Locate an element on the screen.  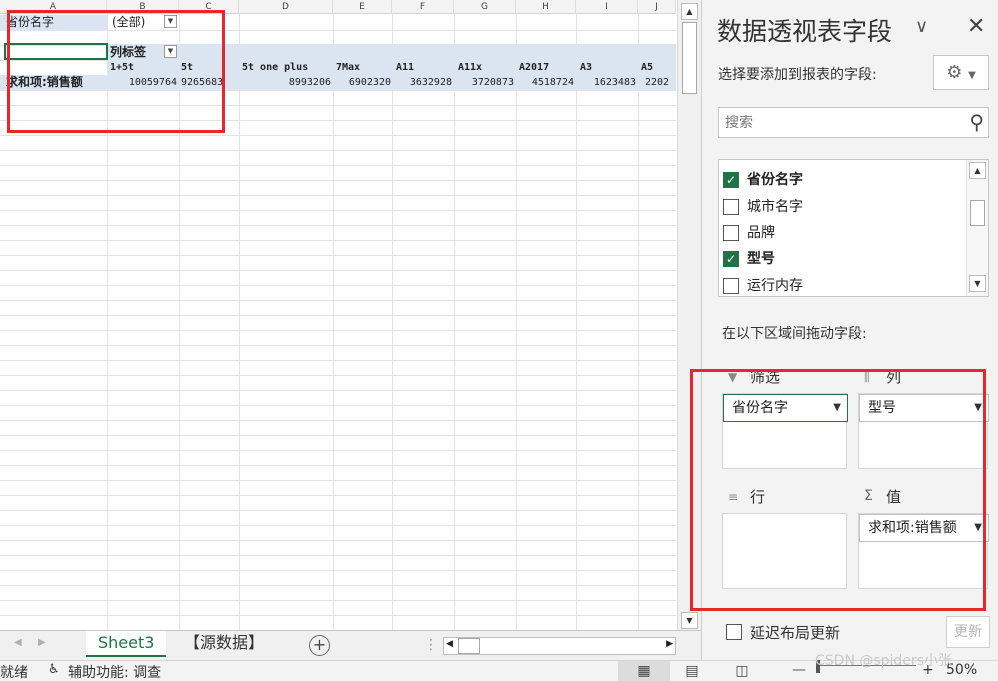
field-item: 城市名字 is located at coordinates (843, 207).